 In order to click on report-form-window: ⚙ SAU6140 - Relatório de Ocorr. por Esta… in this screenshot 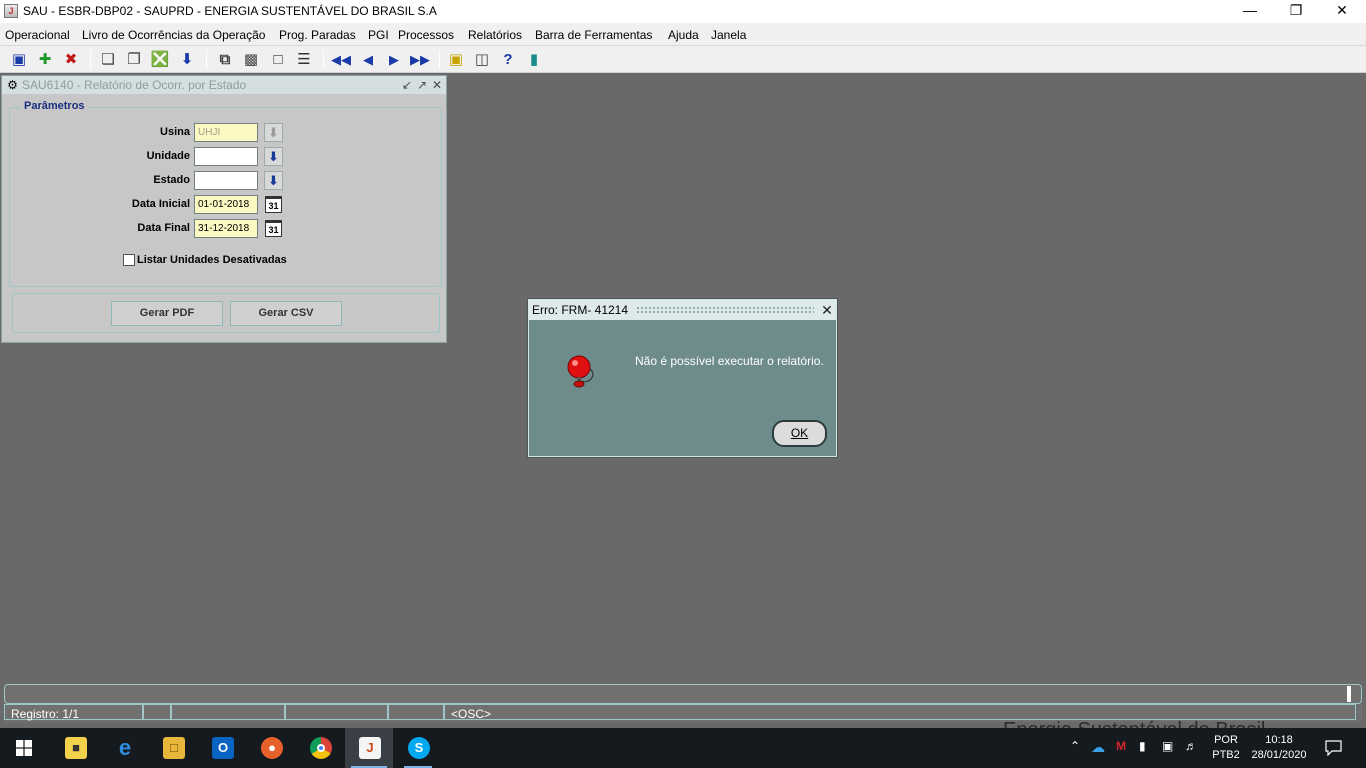, I will do `click(224, 209)`.